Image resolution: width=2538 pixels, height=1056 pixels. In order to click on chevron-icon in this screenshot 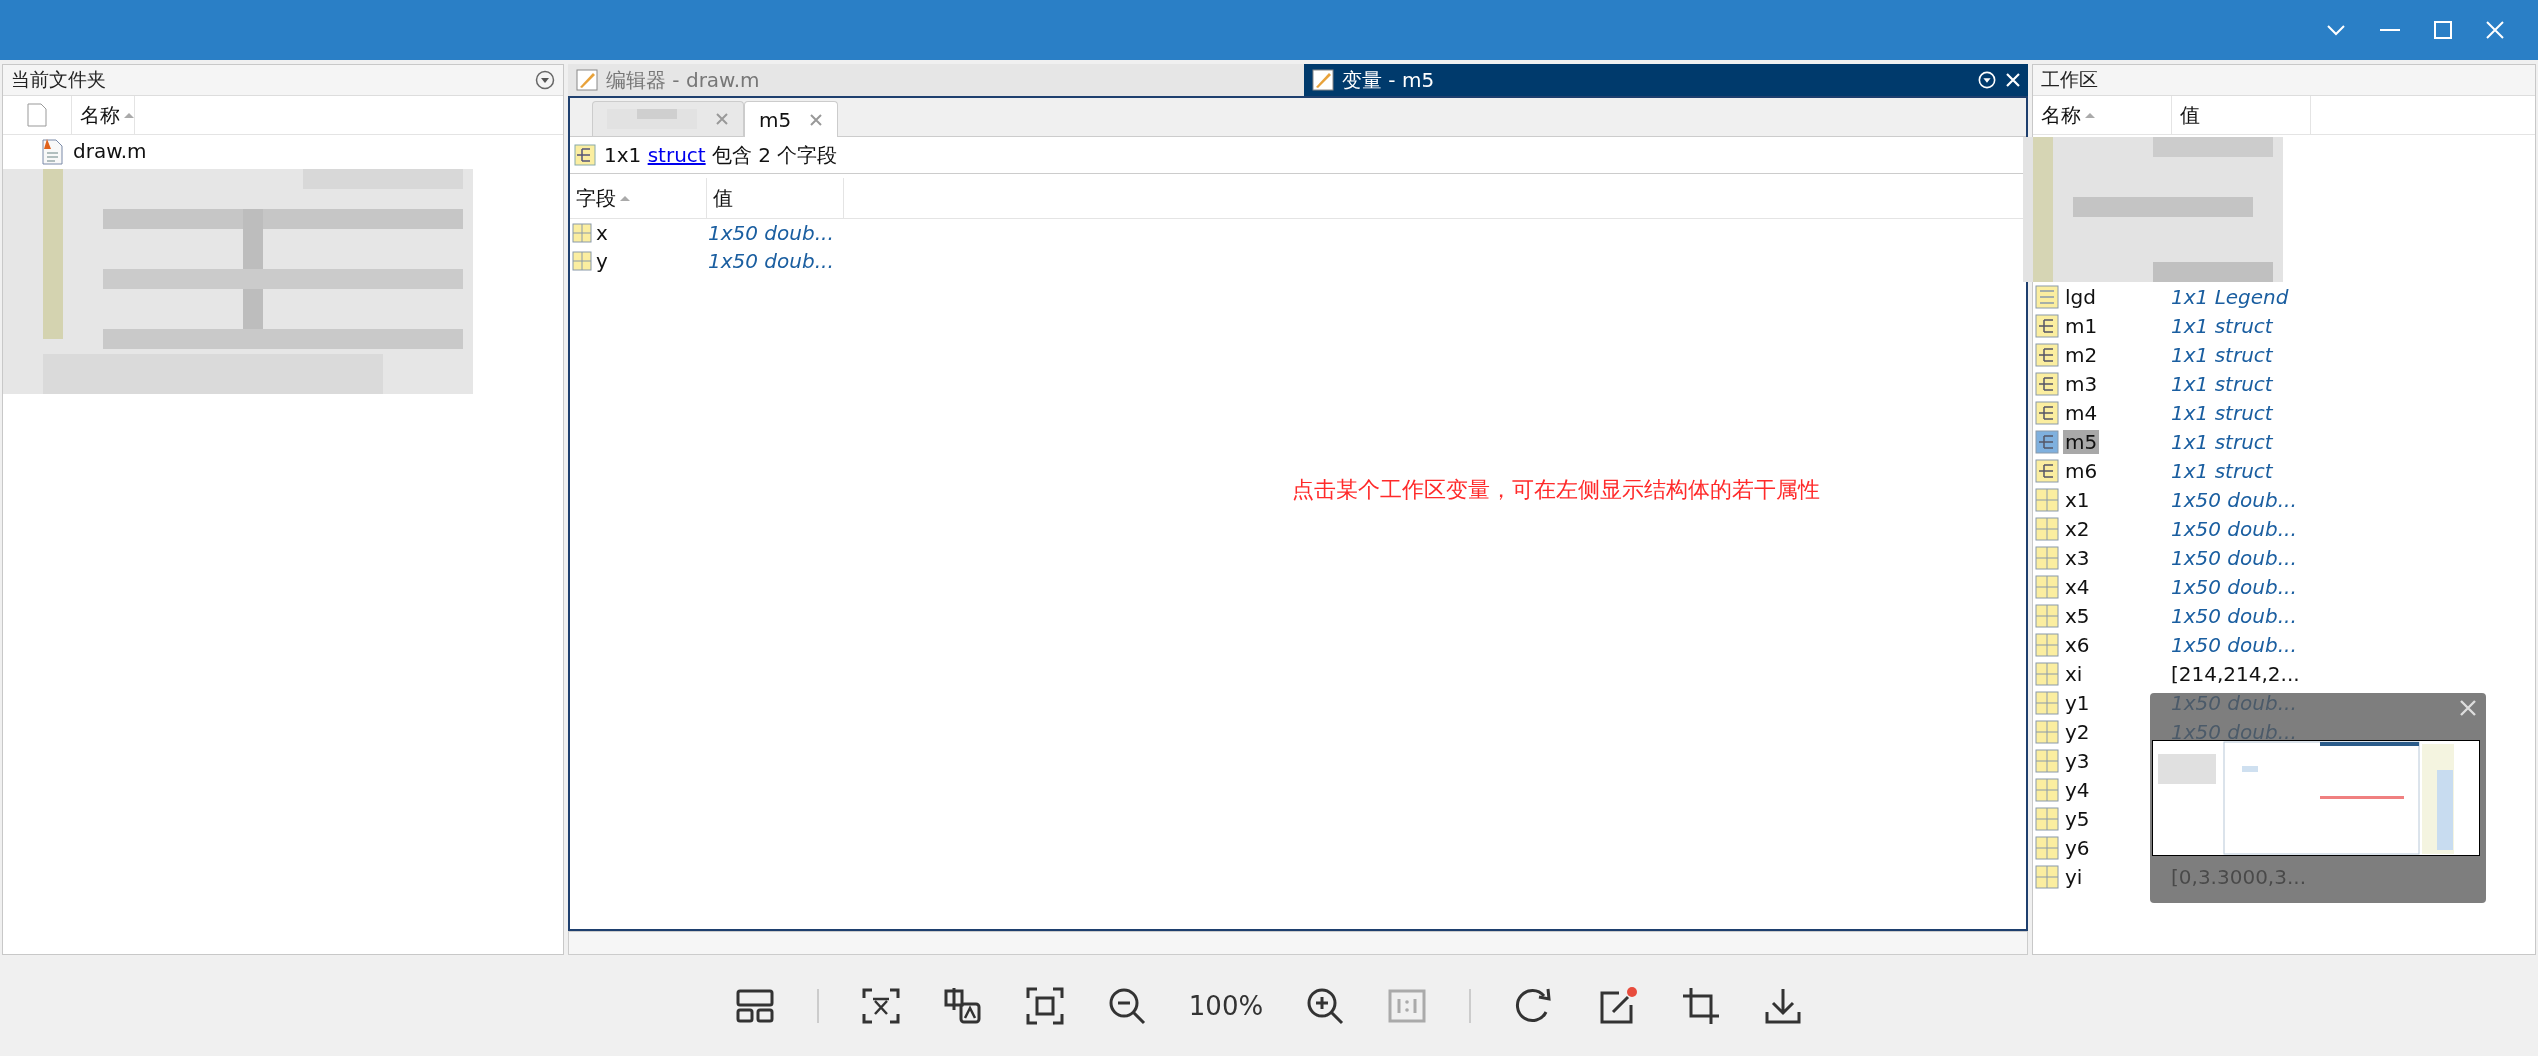, I will do `click(2336, 30)`.